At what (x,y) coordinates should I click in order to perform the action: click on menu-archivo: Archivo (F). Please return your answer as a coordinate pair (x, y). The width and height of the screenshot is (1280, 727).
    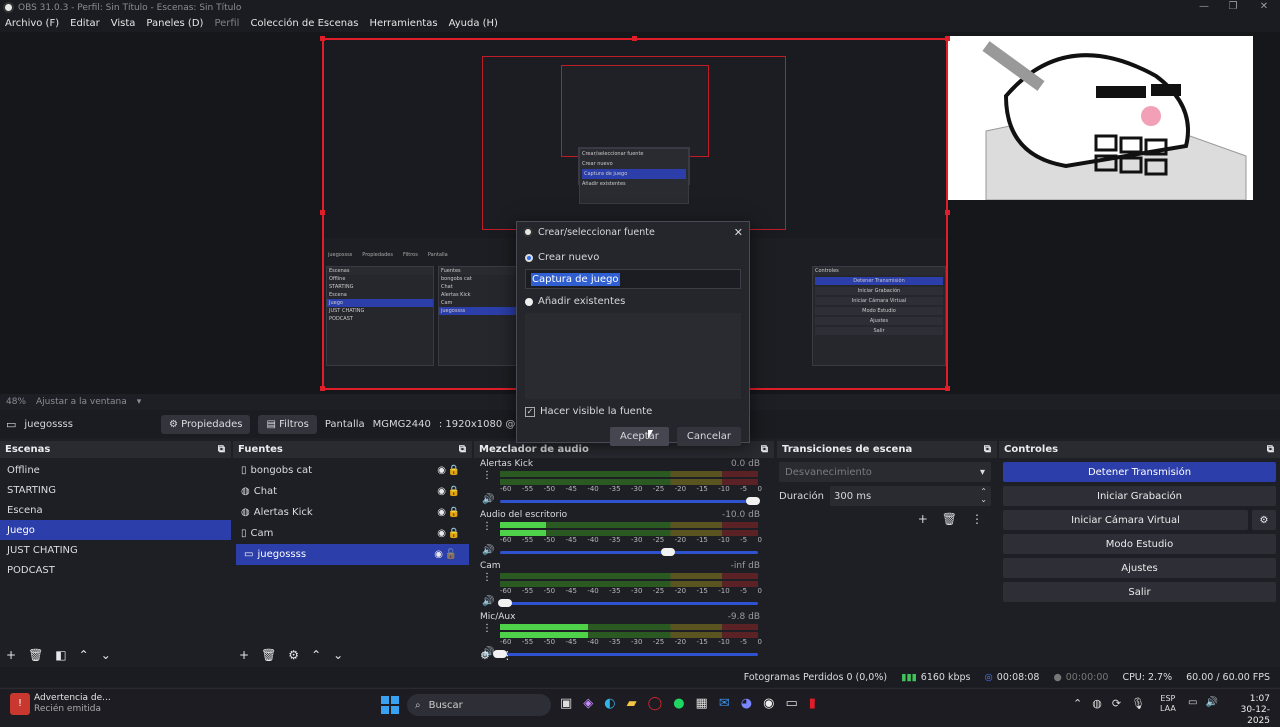
    Looking at the image, I should click on (32, 23).